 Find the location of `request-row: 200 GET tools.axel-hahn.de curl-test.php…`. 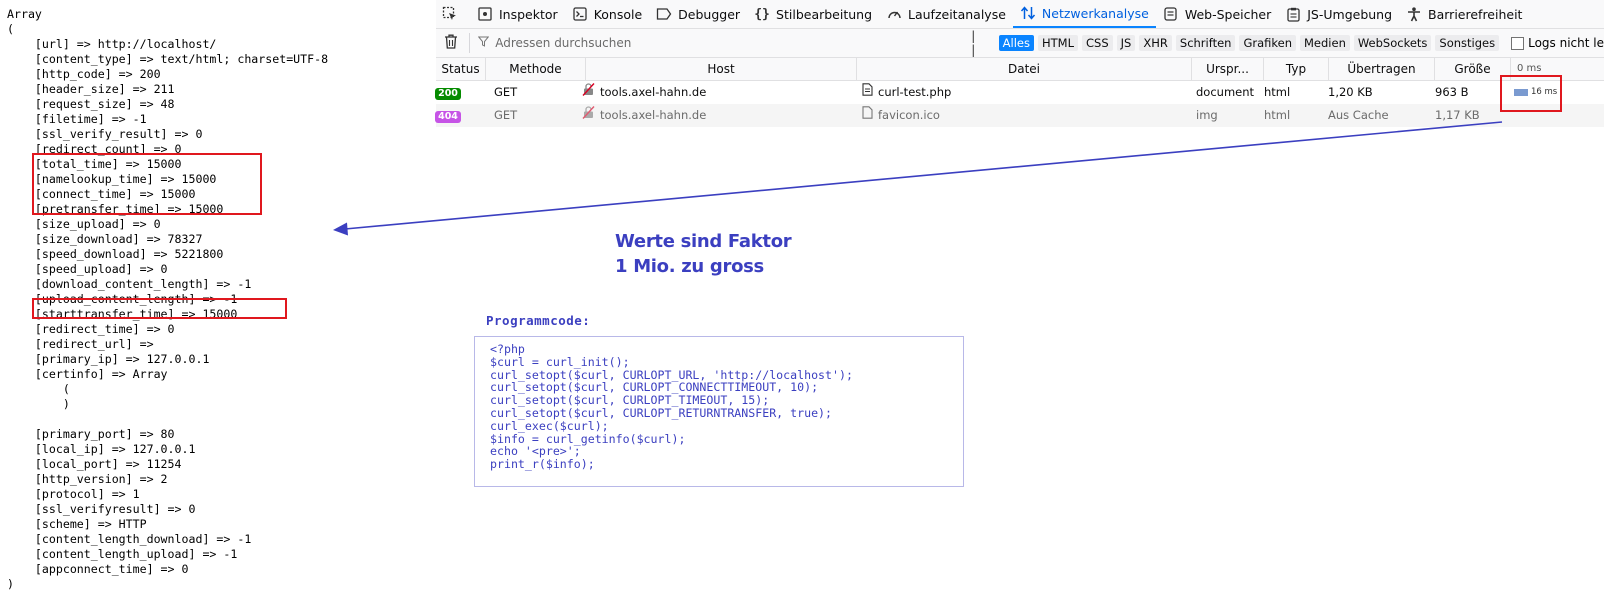

request-row: 200 GET tools.axel-hahn.de curl-test.php… is located at coordinates (1019, 92).